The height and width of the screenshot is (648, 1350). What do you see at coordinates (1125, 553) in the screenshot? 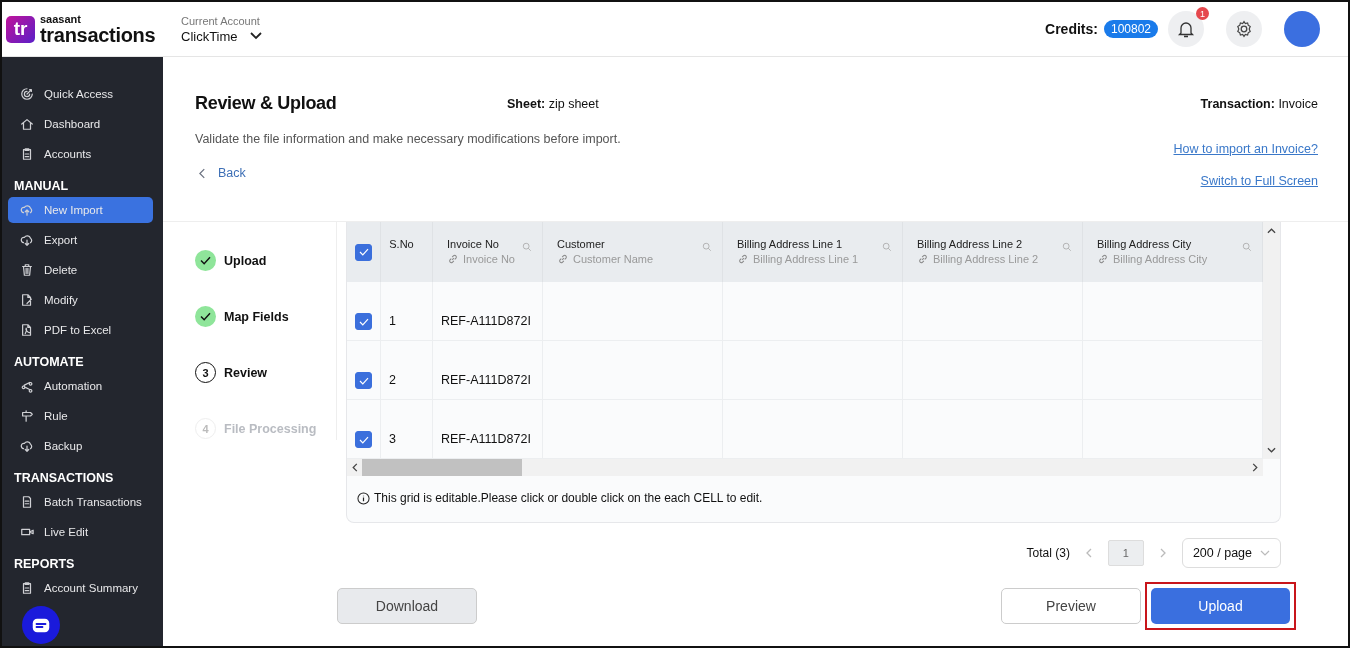
I see `page-number: 1` at bounding box center [1125, 553].